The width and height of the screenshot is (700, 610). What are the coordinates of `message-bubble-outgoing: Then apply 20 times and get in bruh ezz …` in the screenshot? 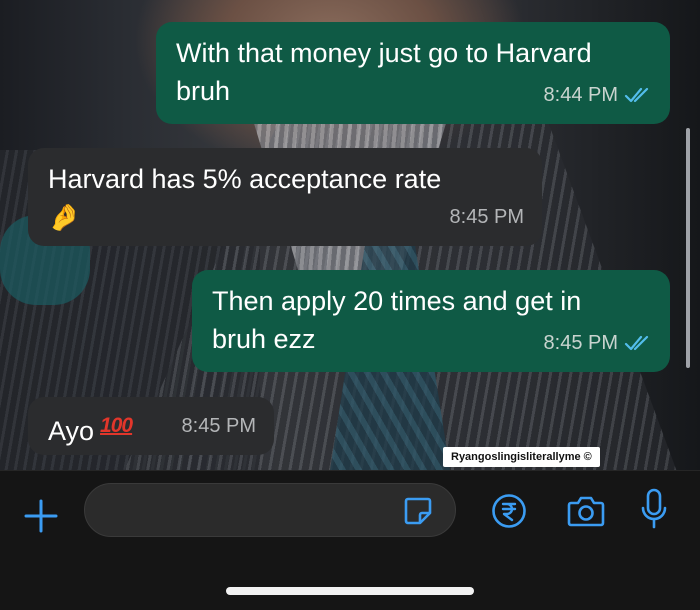 It's located at (431, 321).